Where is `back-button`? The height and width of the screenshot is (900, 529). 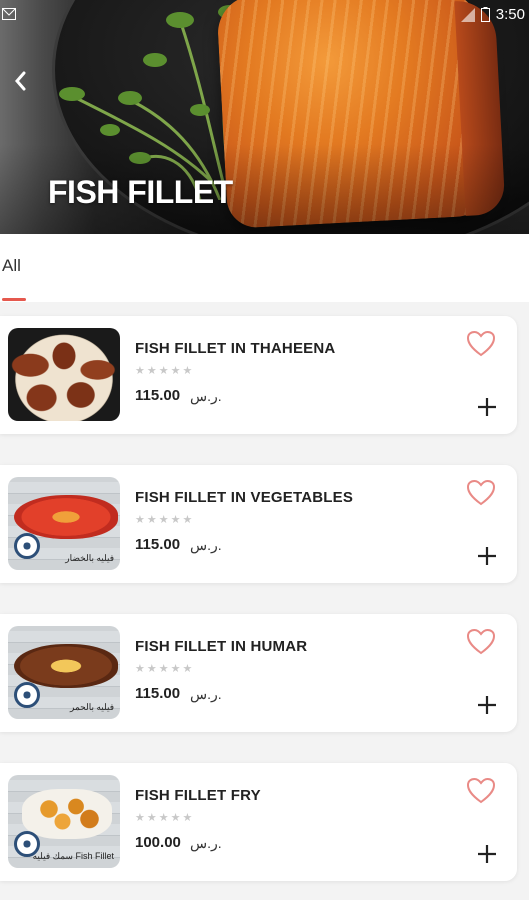 back-button is located at coordinates (20, 83).